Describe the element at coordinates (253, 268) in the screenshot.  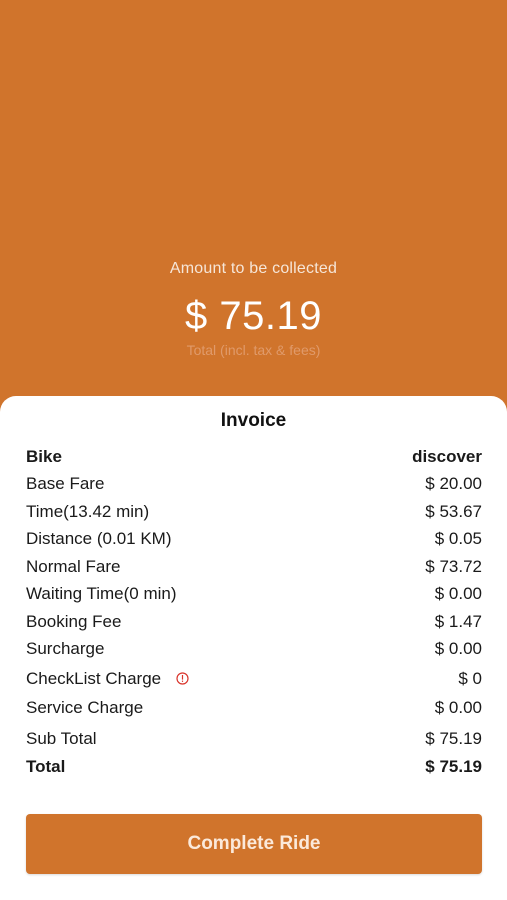
I see `amount-caption: Amount to be collected` at that location.